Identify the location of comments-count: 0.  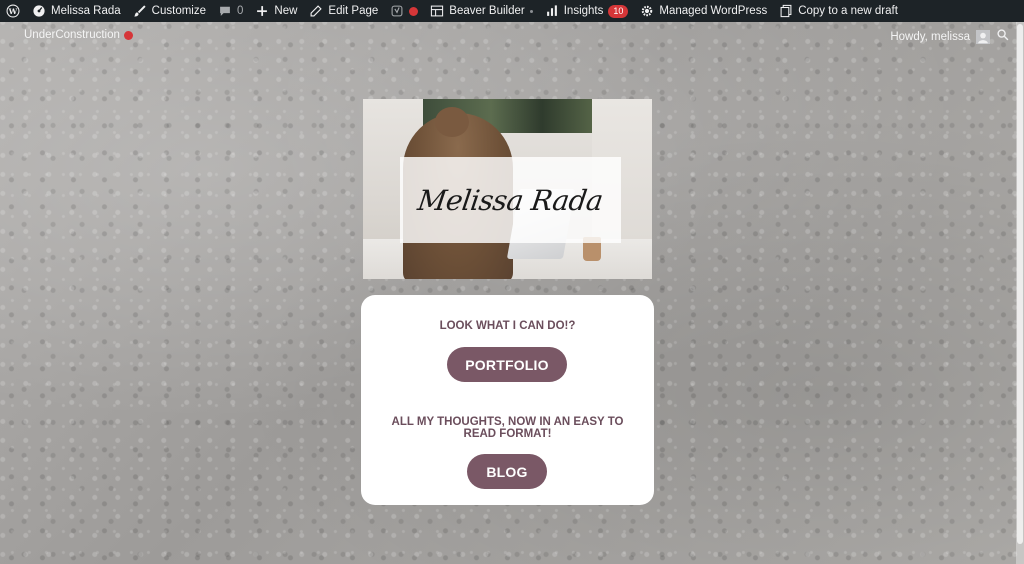
(240, 11).